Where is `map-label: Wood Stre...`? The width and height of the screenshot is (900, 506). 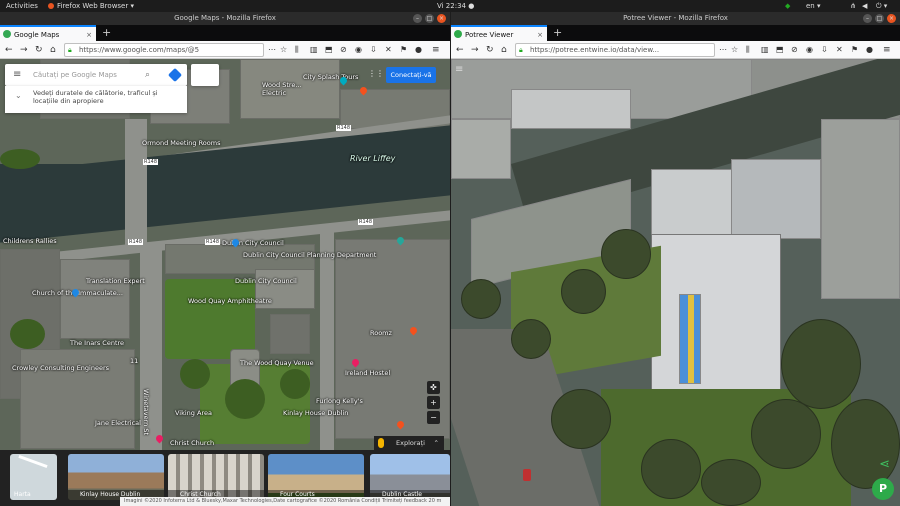 map-label: Wood Stre... is located at coordinates (282, 85).